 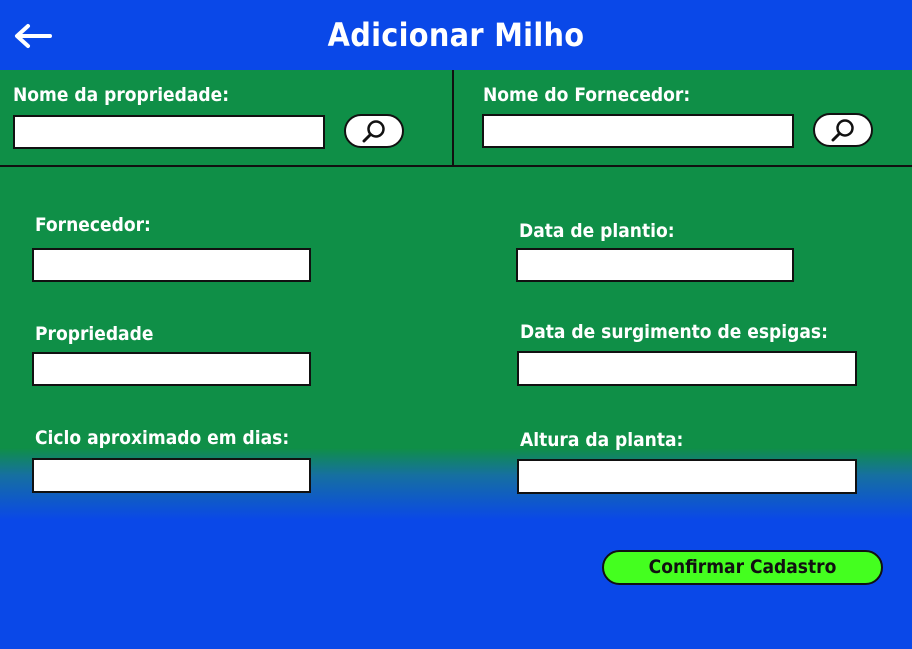 I want to click on fornecedor-input, so click(x=171, y=265).